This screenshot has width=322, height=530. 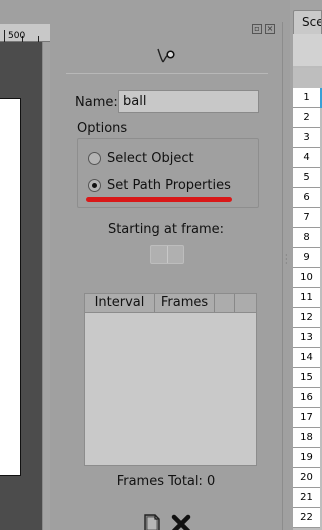 I want to click on frame-row: 13, so click(x=306, y=338).